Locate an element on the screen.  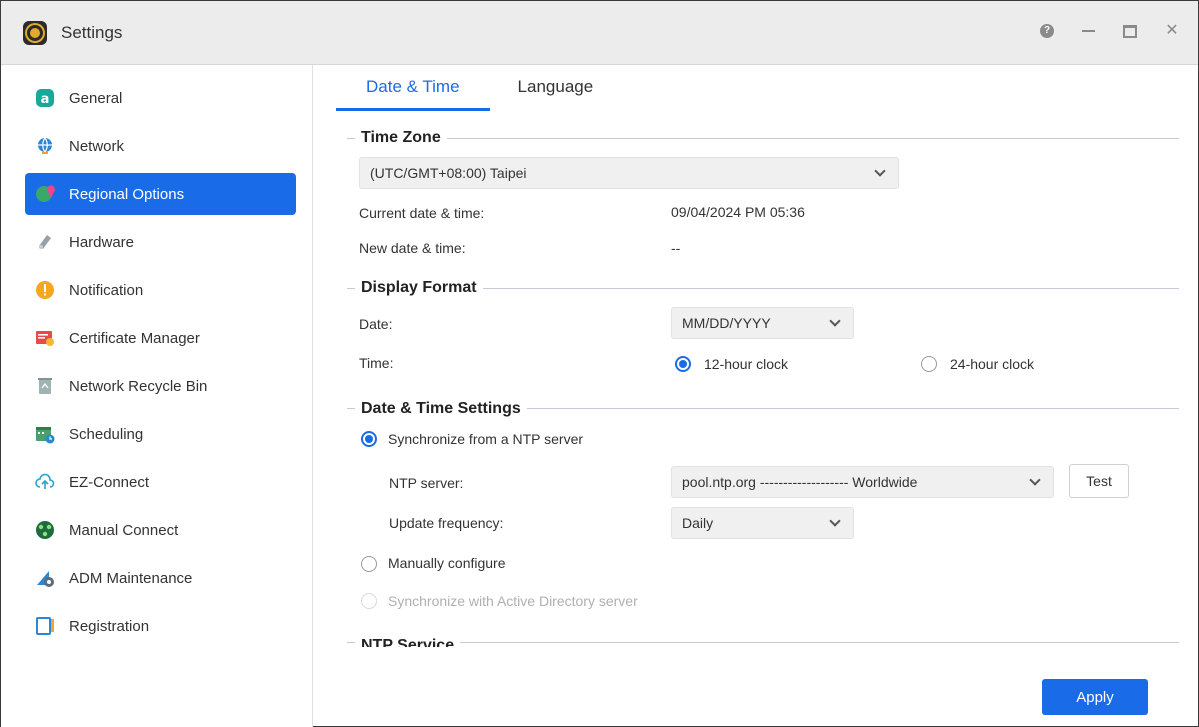
radio-sync-ad is located at coordinates (369, 601).